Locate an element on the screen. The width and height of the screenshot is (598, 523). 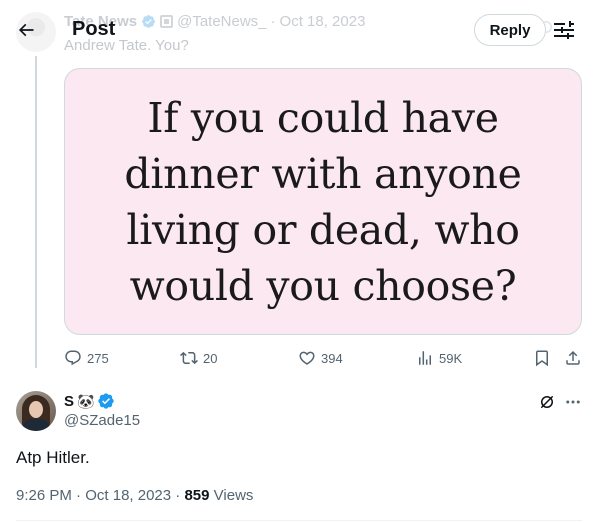
like-count: 394 is located at coordinates (332, 358).